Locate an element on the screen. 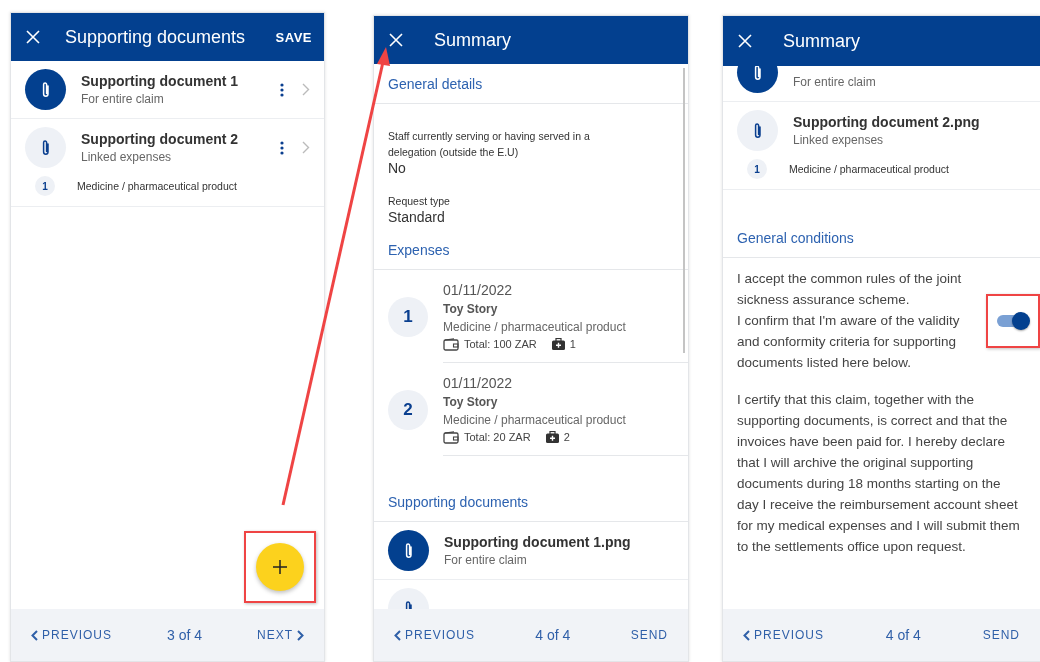  add-button is located at coordinates (280, 567).